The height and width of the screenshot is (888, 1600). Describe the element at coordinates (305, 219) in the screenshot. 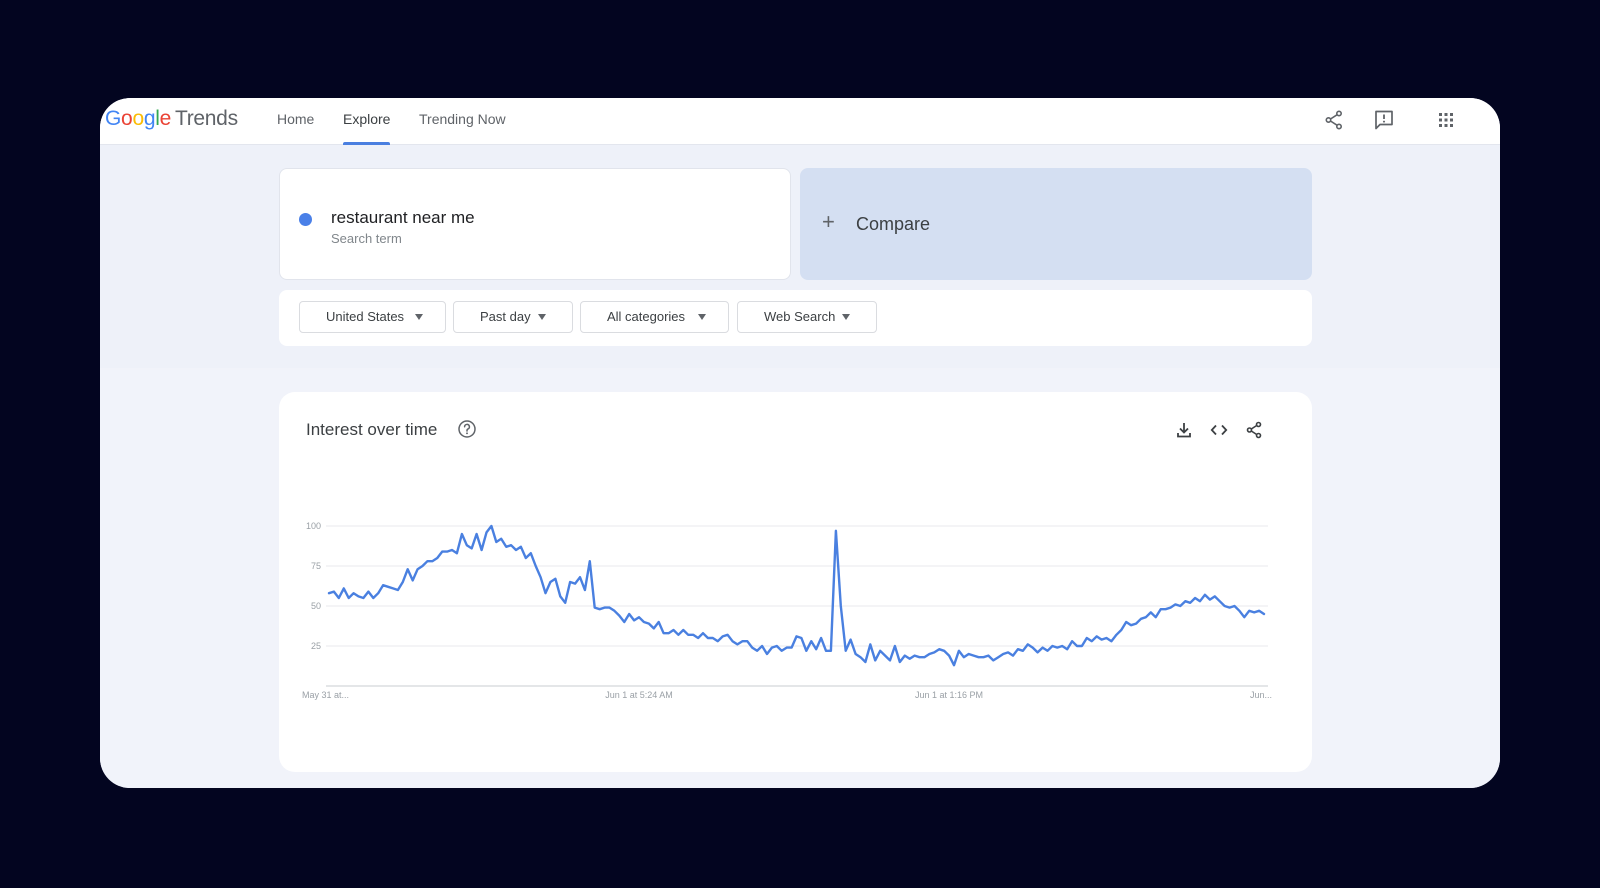

I see `term-color-dot` at that location.